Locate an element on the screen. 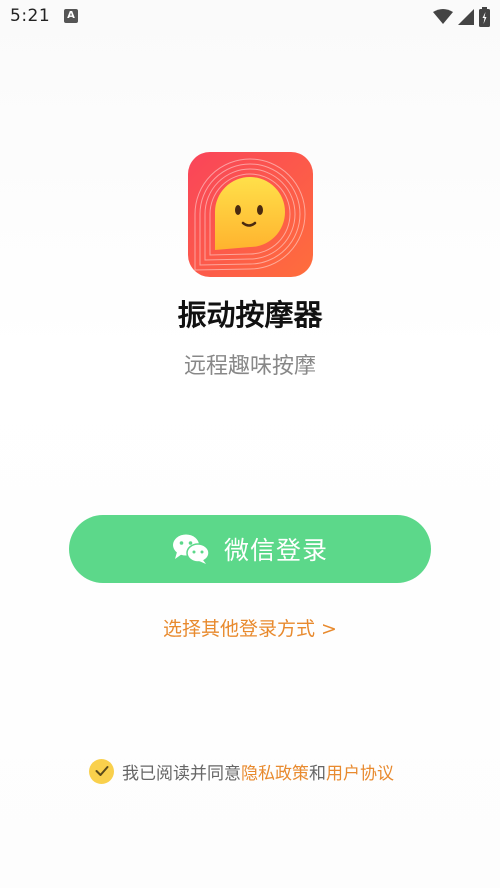 The image size is (500, 888). wechat-login-button: 微信登录 is located at coordinates (250, 549).